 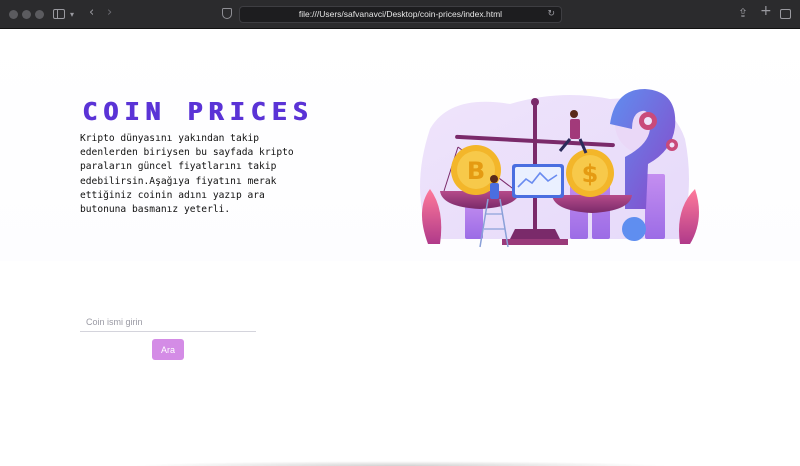 What do you see at coordinates (400, 463) in the screenshot?
I see `window-bottom-shadow` at bounding box center [400, 463].